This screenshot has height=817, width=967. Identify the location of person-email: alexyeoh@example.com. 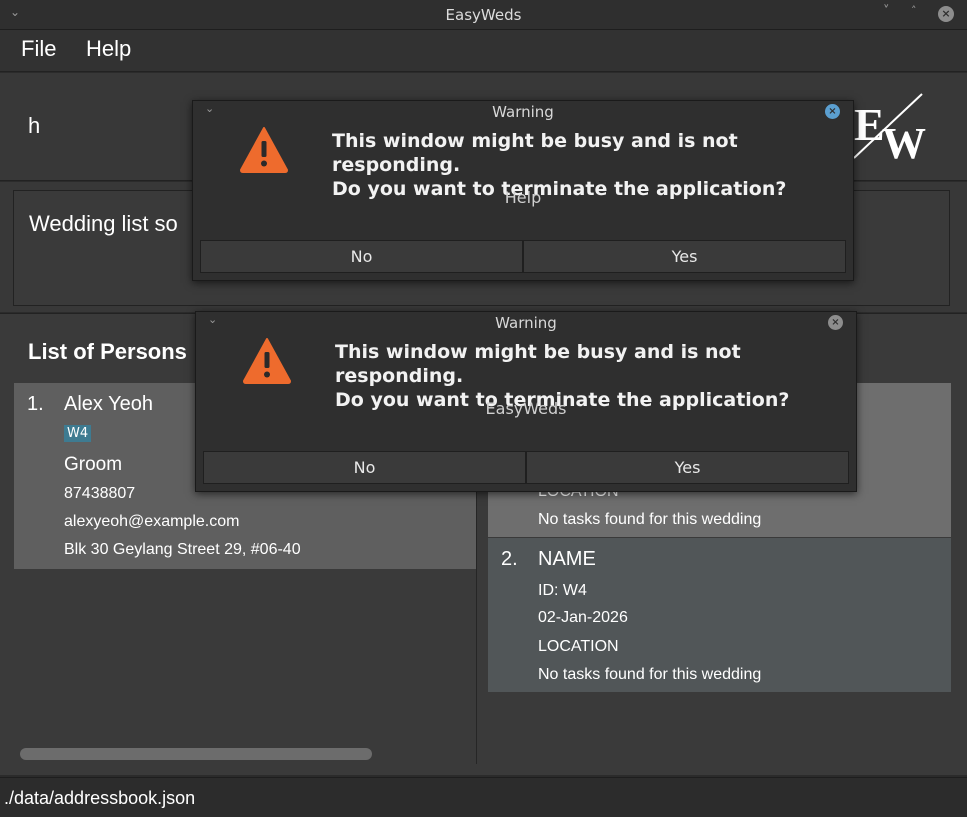
(152, 521).